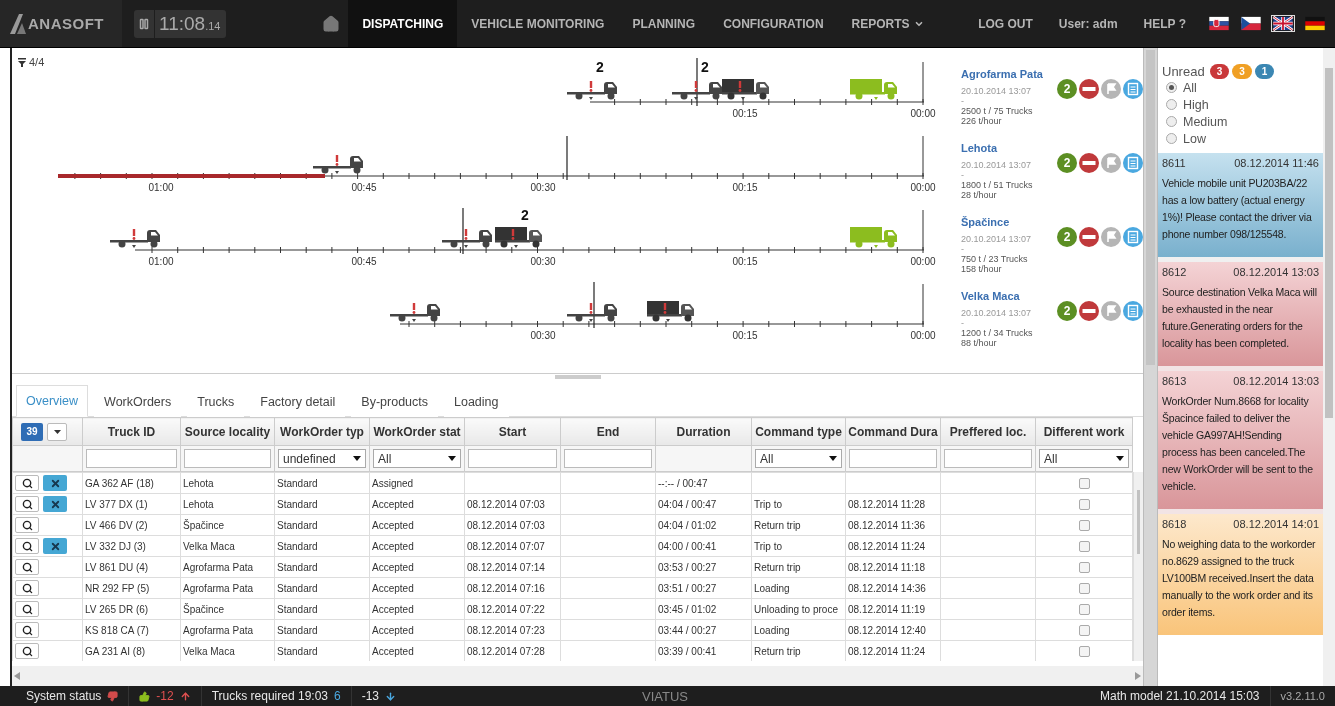 The image size is (1335, 706). Describe the element at coordinates (988, 431) in the screenshot. I see `column-header: Preffered loc.` at that location.